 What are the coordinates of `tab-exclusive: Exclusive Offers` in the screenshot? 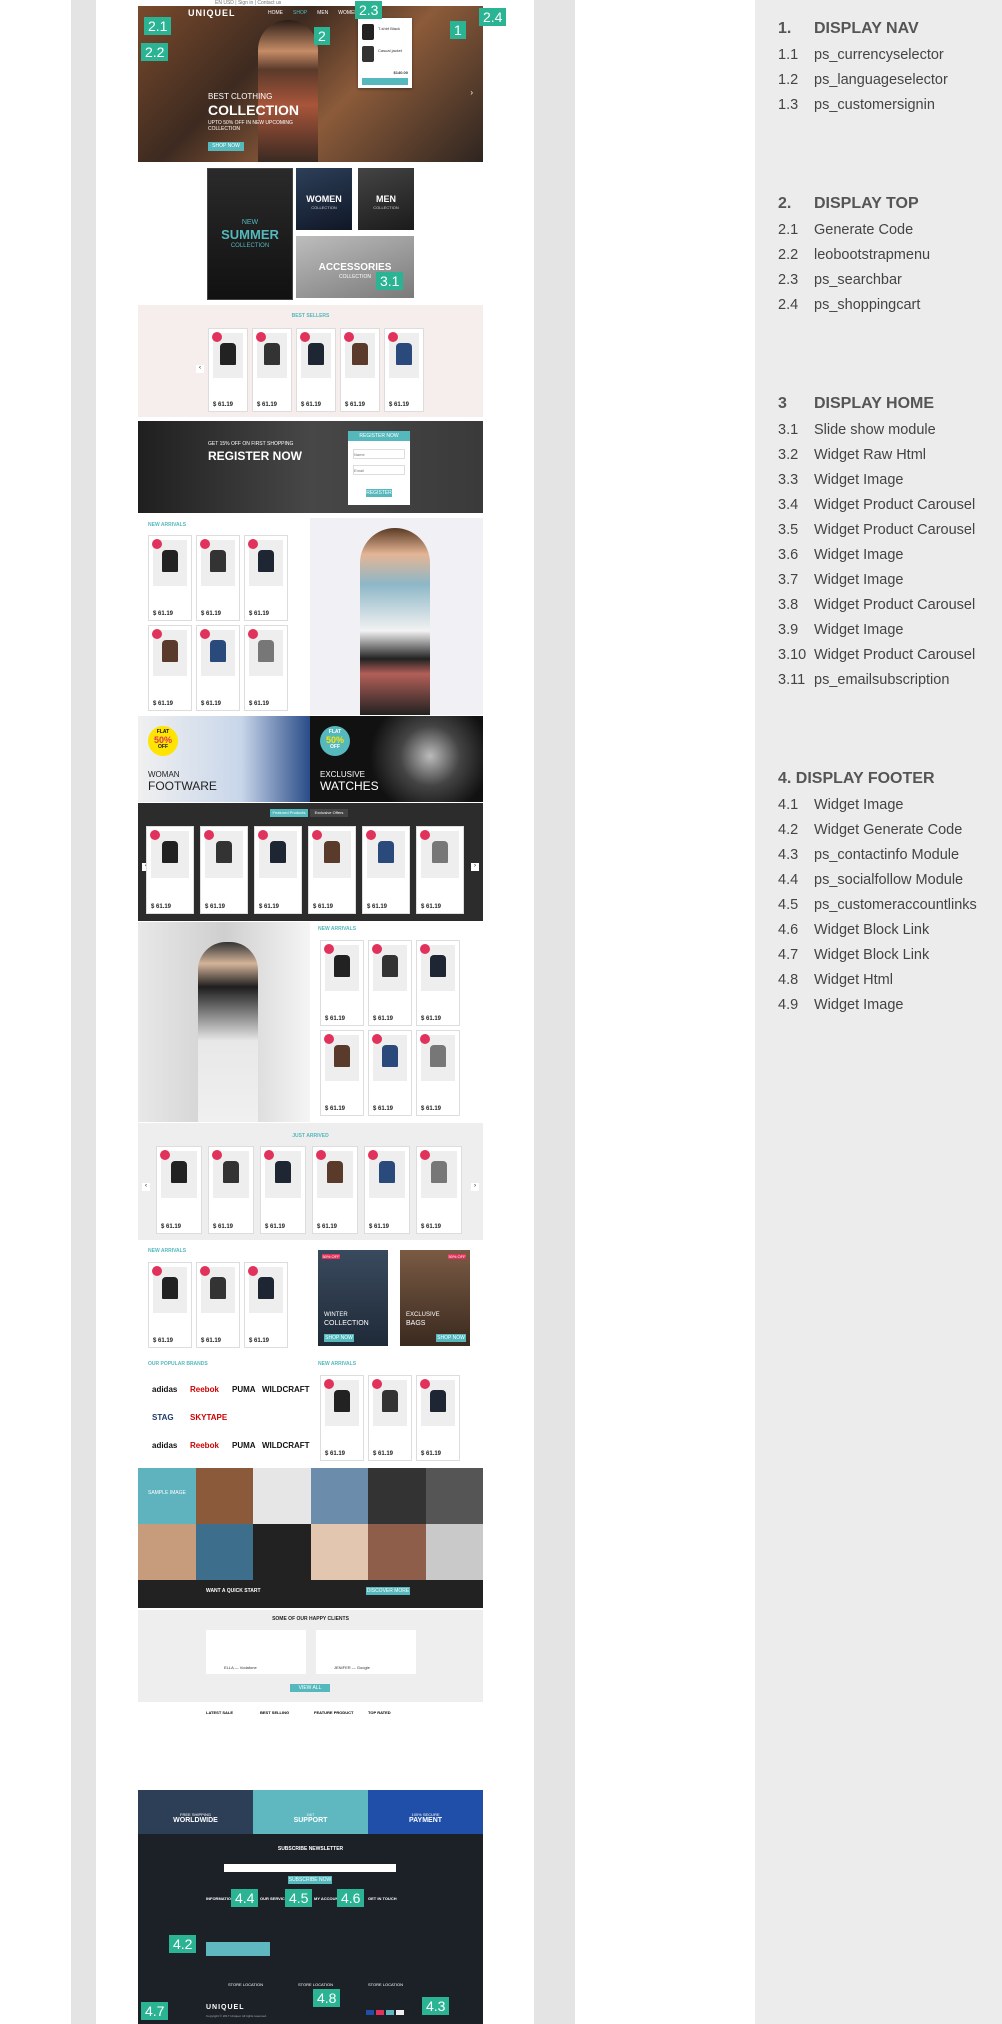 It's located at (329, 813).